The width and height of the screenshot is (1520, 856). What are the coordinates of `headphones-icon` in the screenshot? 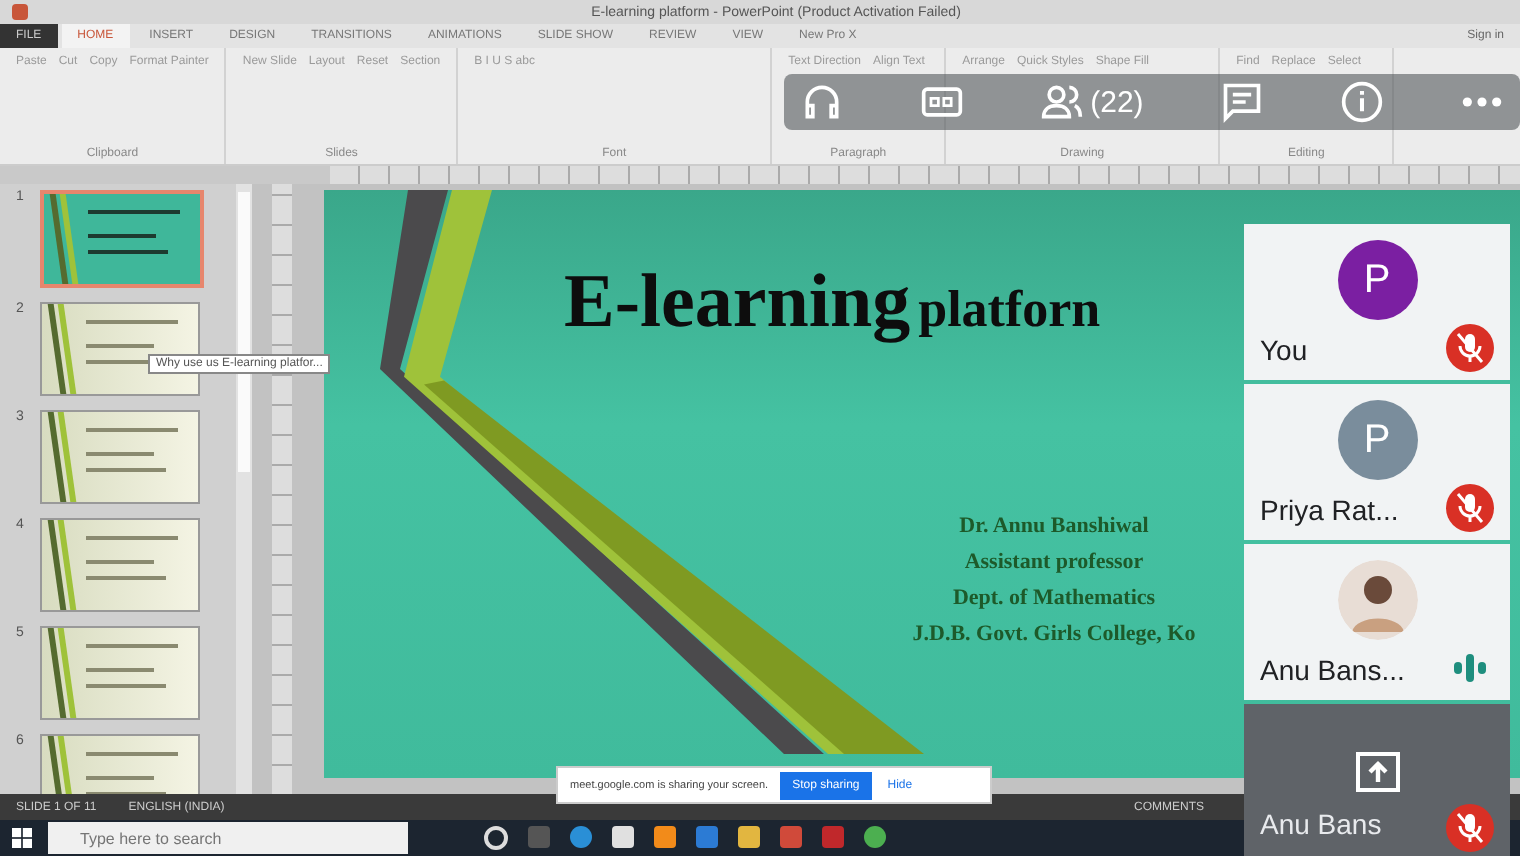 It's located at (822, 102).